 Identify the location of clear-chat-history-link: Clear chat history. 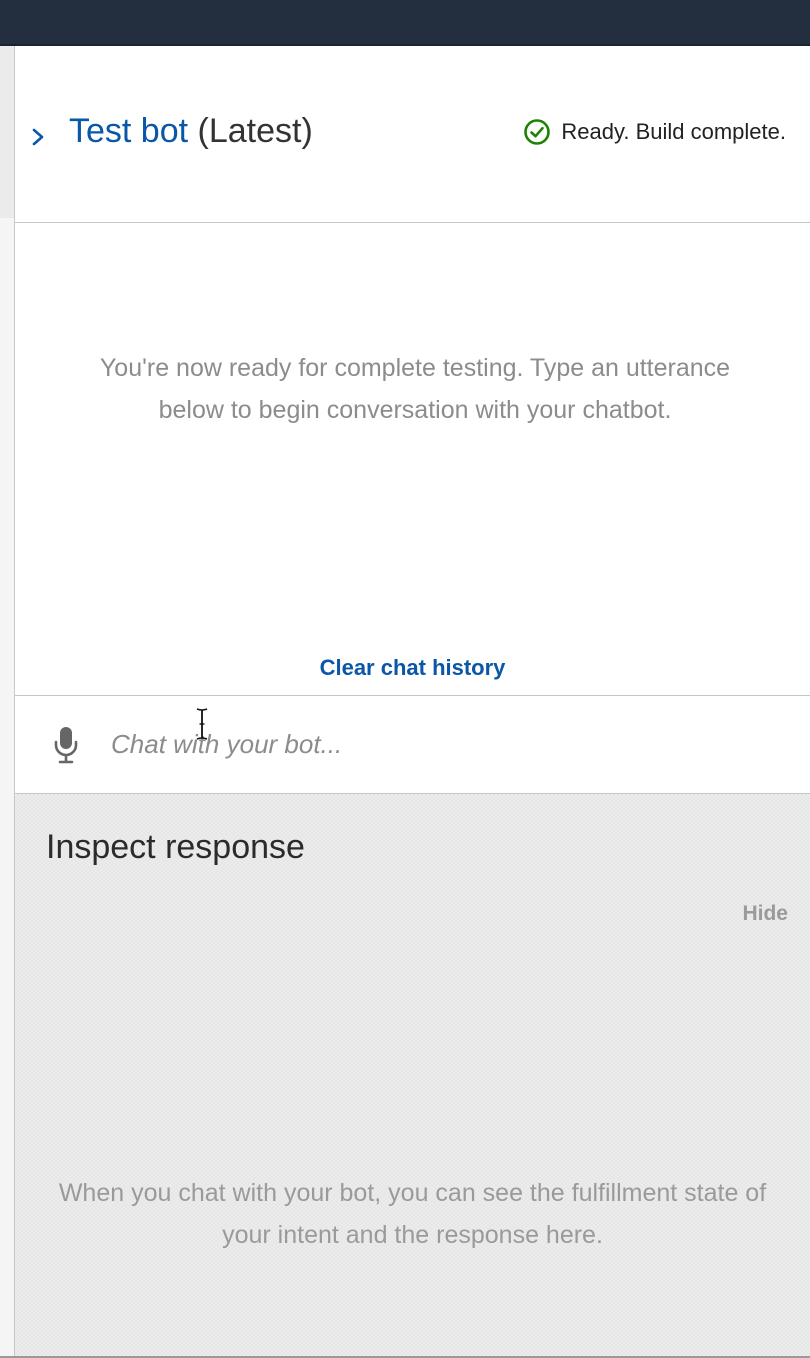
(412, 668).